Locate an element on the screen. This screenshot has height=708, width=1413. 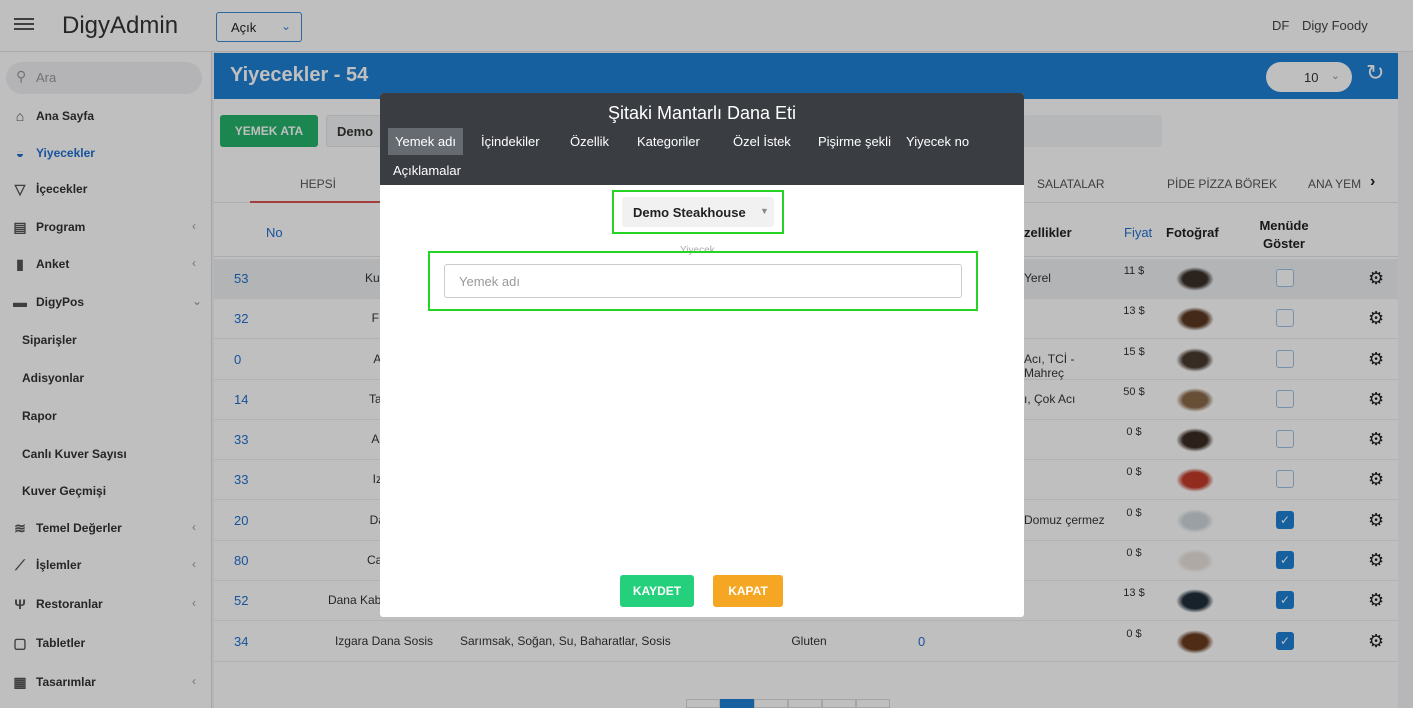
restaurant-select-value: Demo Steakhouse is located at coordinates (689, 212).